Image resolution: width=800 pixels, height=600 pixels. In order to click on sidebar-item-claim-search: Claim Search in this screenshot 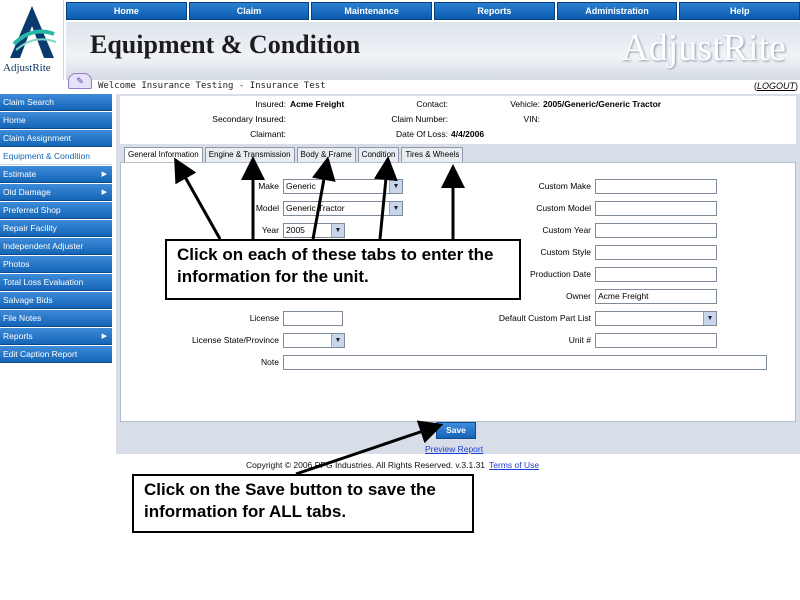, I will do `click(56, 102)`.